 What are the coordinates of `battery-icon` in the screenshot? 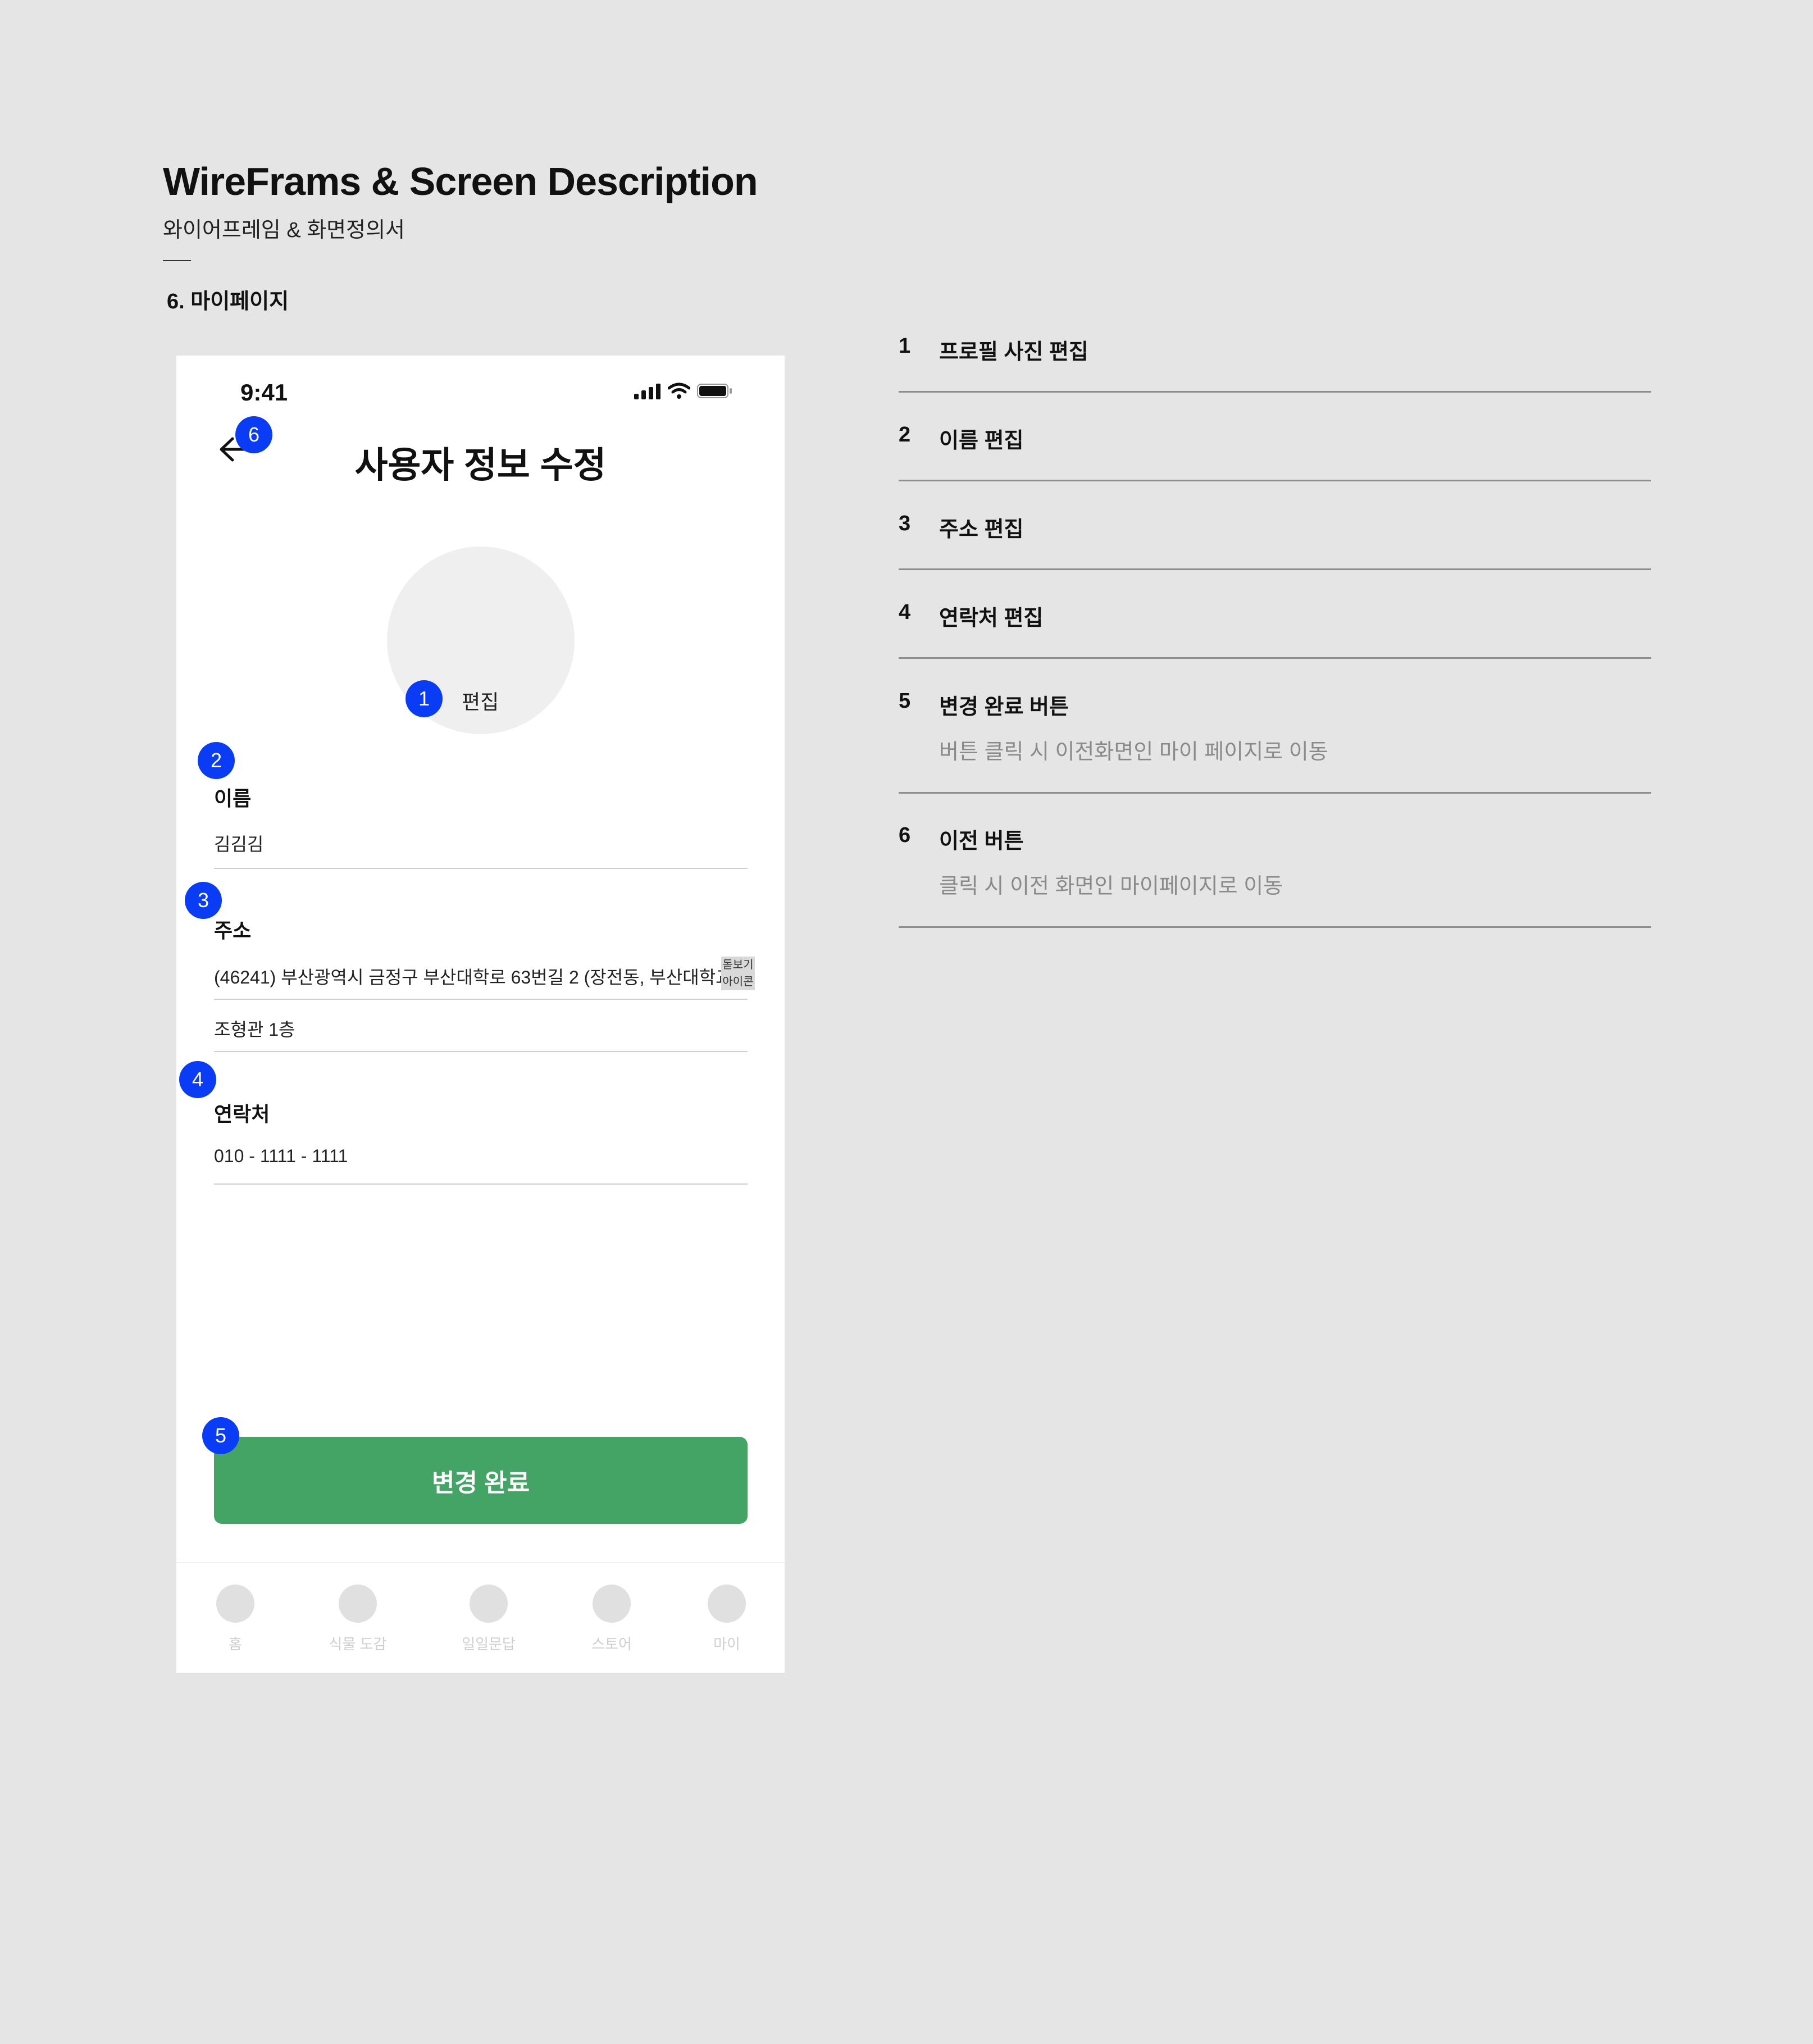 It's located at (714, 391).